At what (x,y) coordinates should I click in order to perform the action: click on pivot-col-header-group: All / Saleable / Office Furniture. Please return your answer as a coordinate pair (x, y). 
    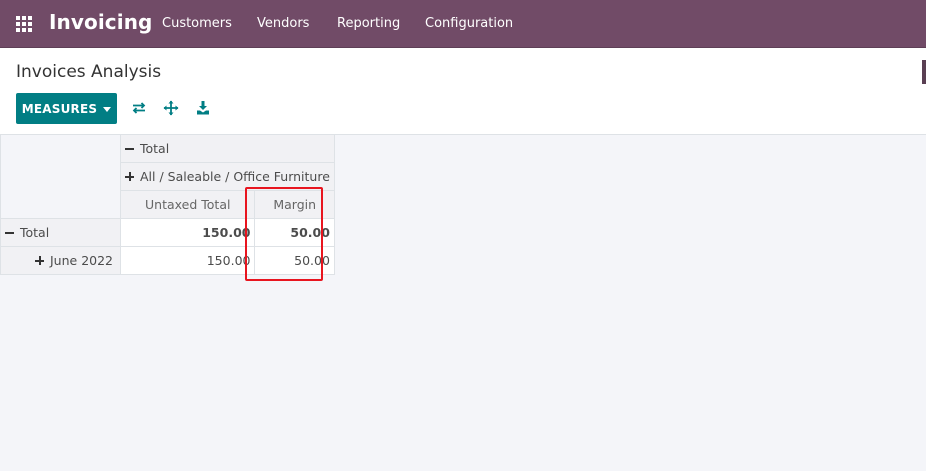
    Looking at the image, I should click on (227, 176).